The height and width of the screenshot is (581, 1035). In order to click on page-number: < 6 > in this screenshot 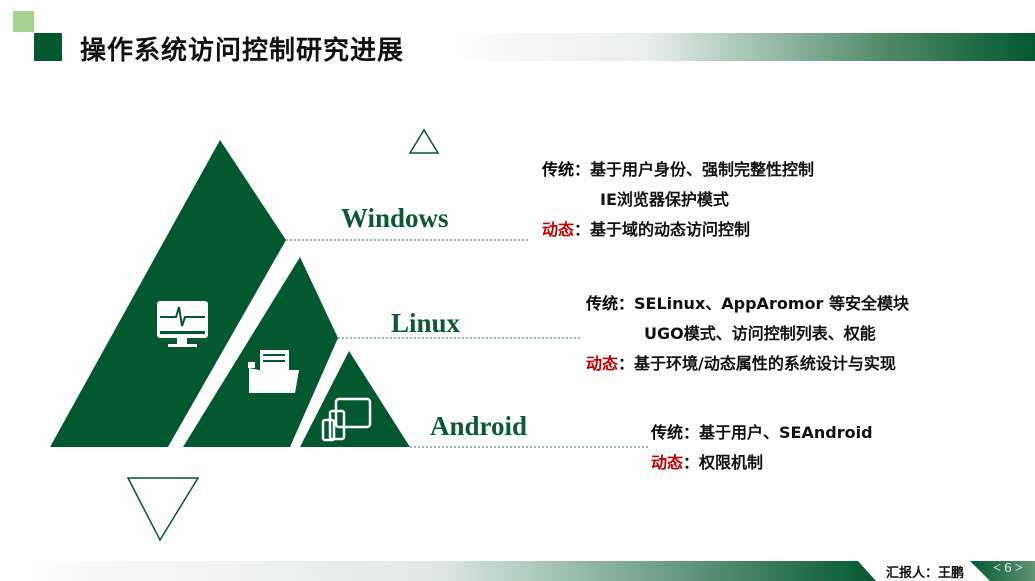, I will do `click(1008, 568)`.